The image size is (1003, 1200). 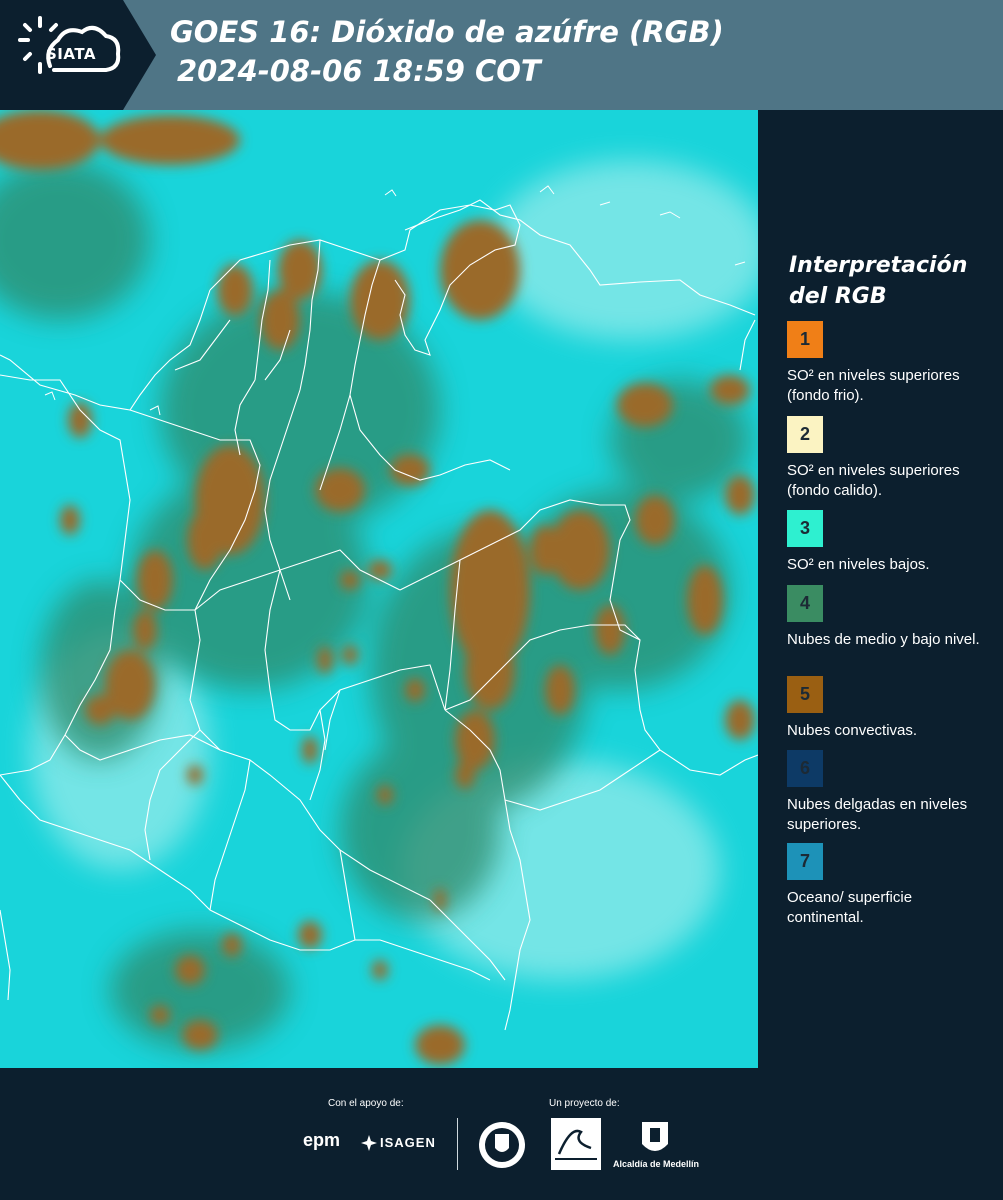 What do you see at coordinates (71, 54) in the screenshot?
I see `logo-text: SIATA` at bounding box center [71, 54].